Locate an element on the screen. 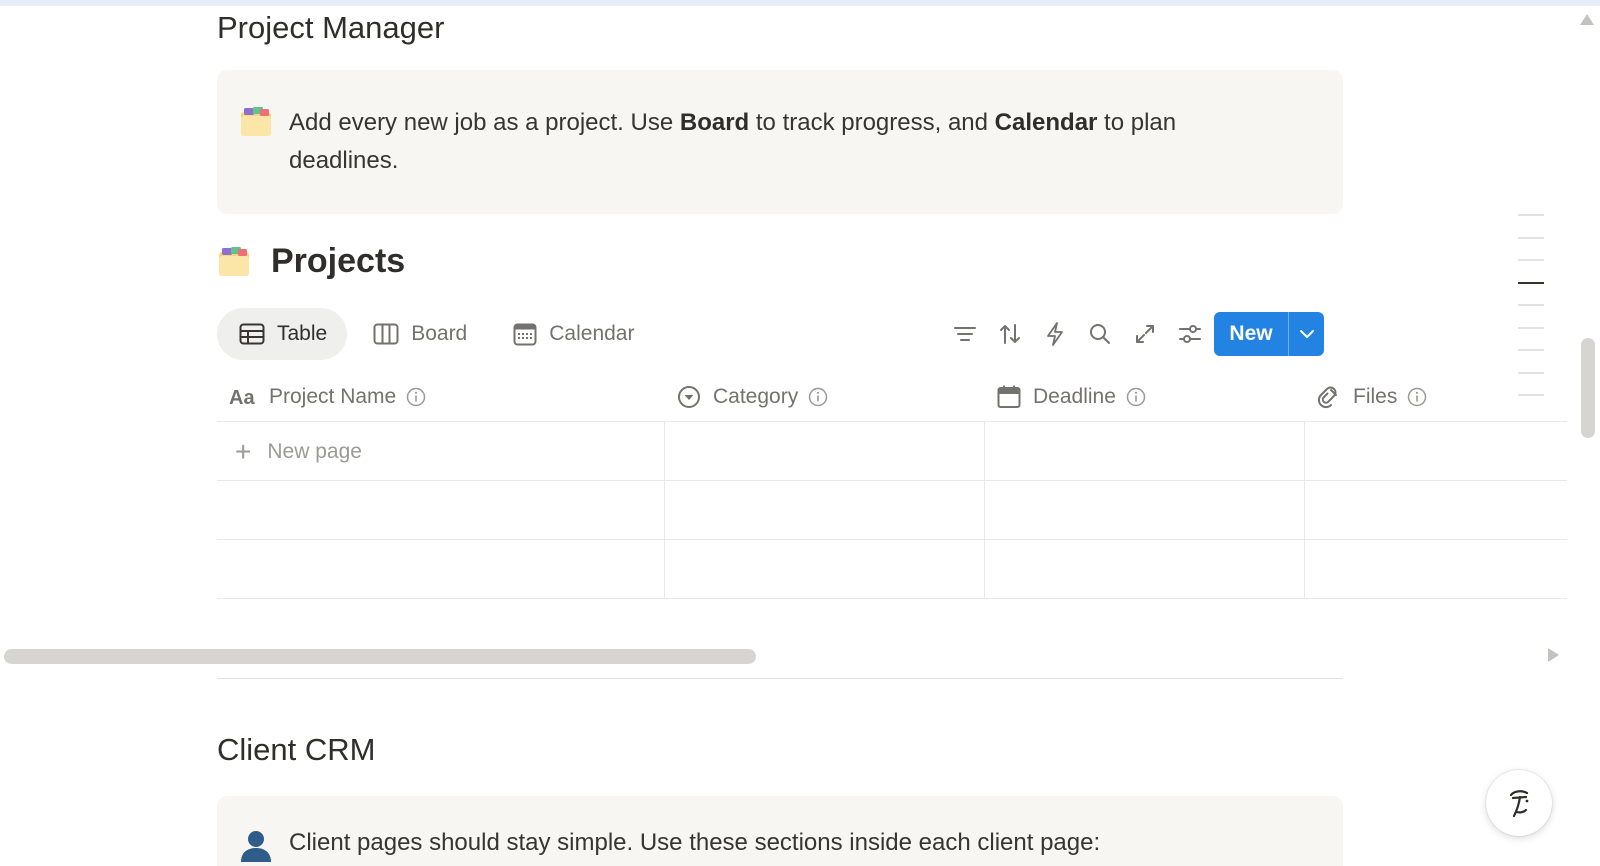  person-silhouette-emoji-icon is located at coordinates (256, 846).